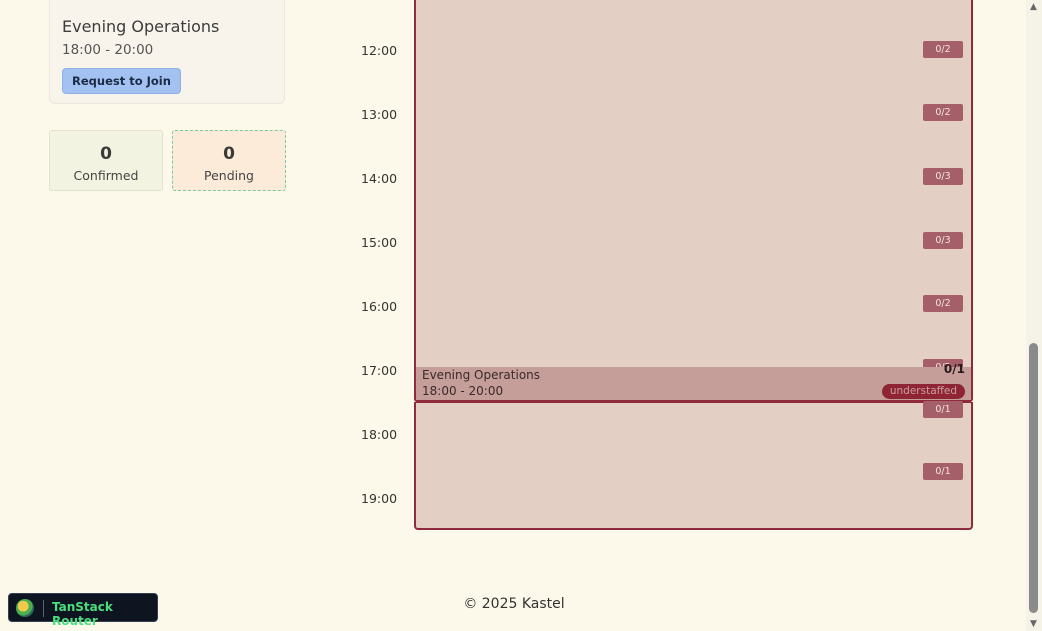 This screenshot has height=631, width=1042. Describe the element at coordinates (379, 50) in the screenshot. I see `hour-label: 12:00` at that location.